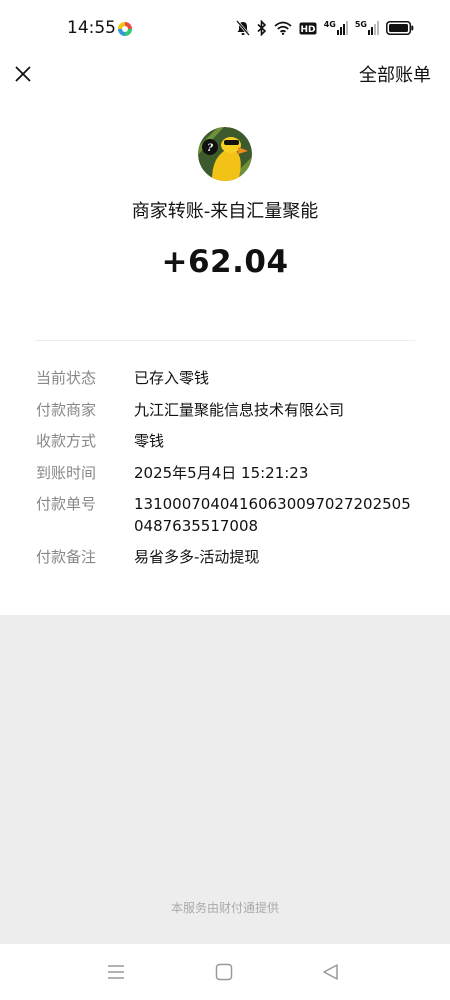  Describe the element at coordinates (329, 24) in the screenshot. I see `network-4g-label: 4G` at that location.